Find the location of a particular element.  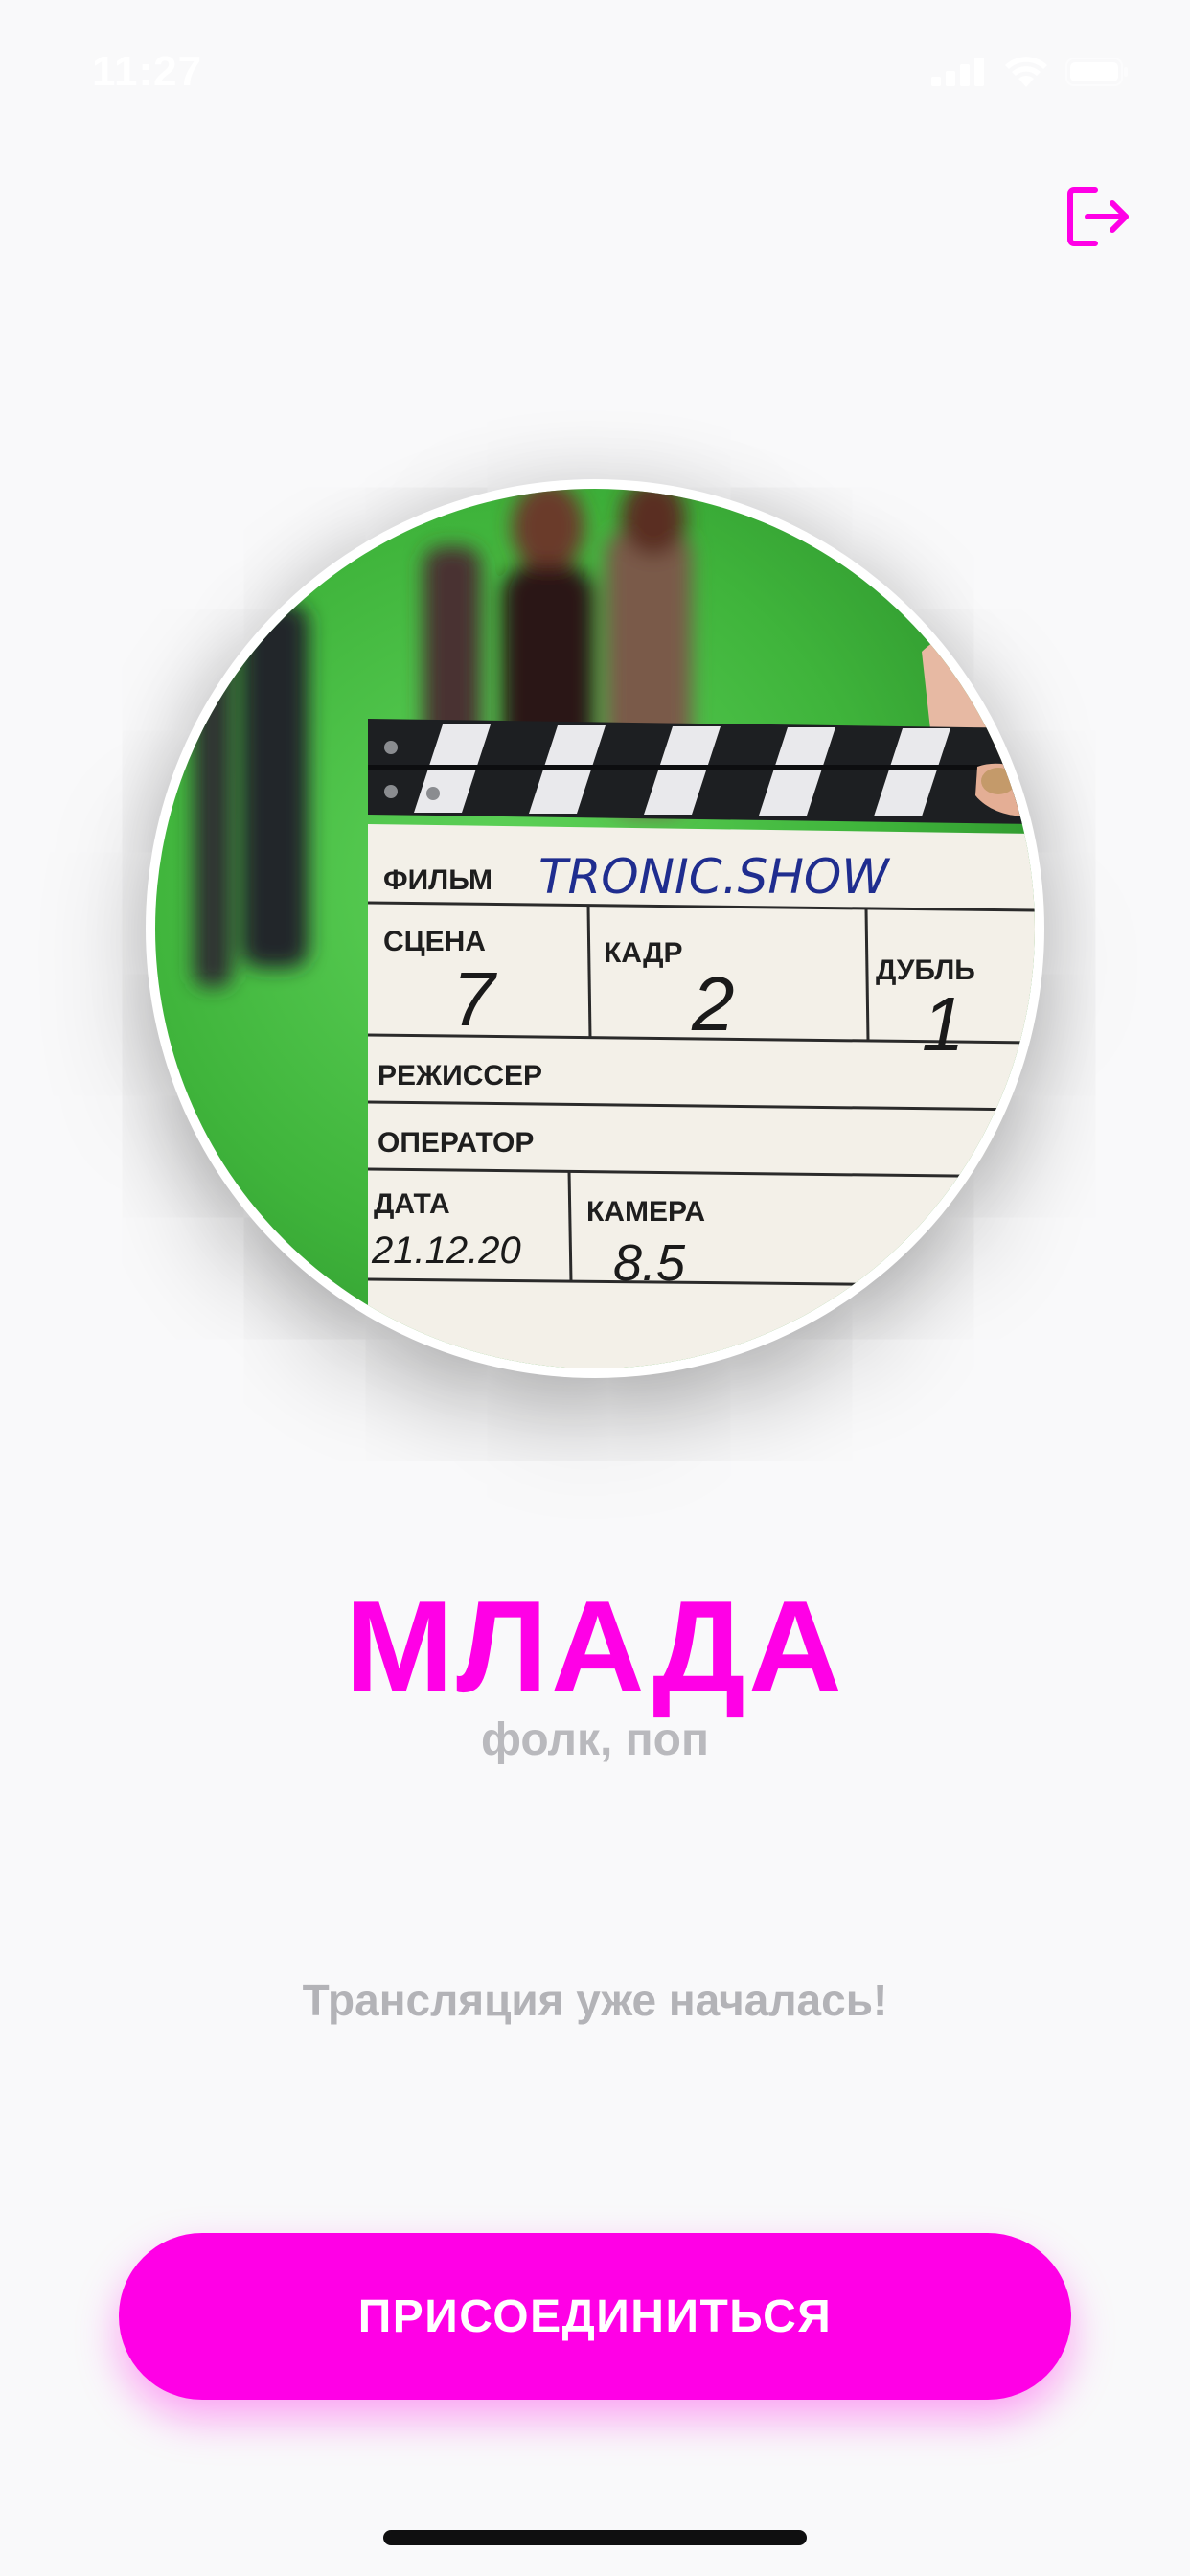

logout-icon is located at coordinates (1099, 219).